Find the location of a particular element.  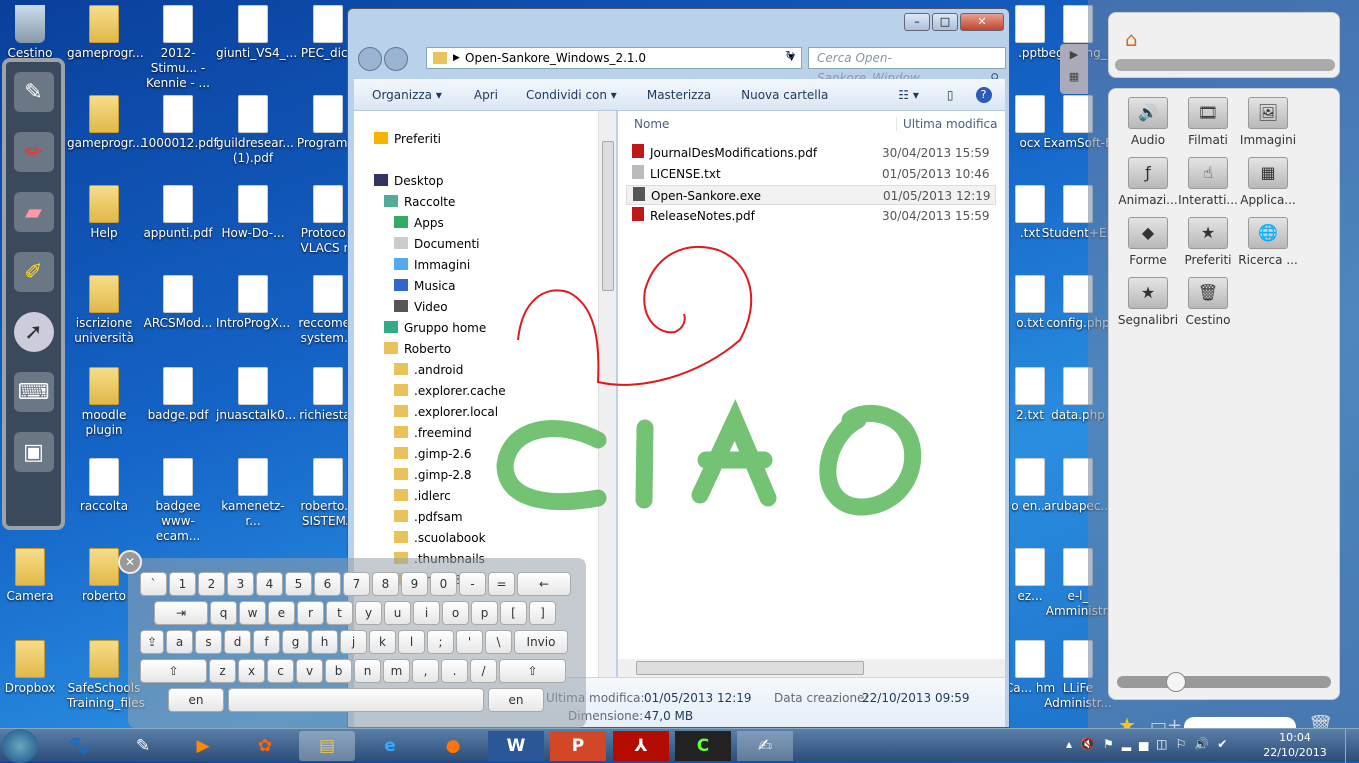

key: 1 is located at coordinates (182, 584).